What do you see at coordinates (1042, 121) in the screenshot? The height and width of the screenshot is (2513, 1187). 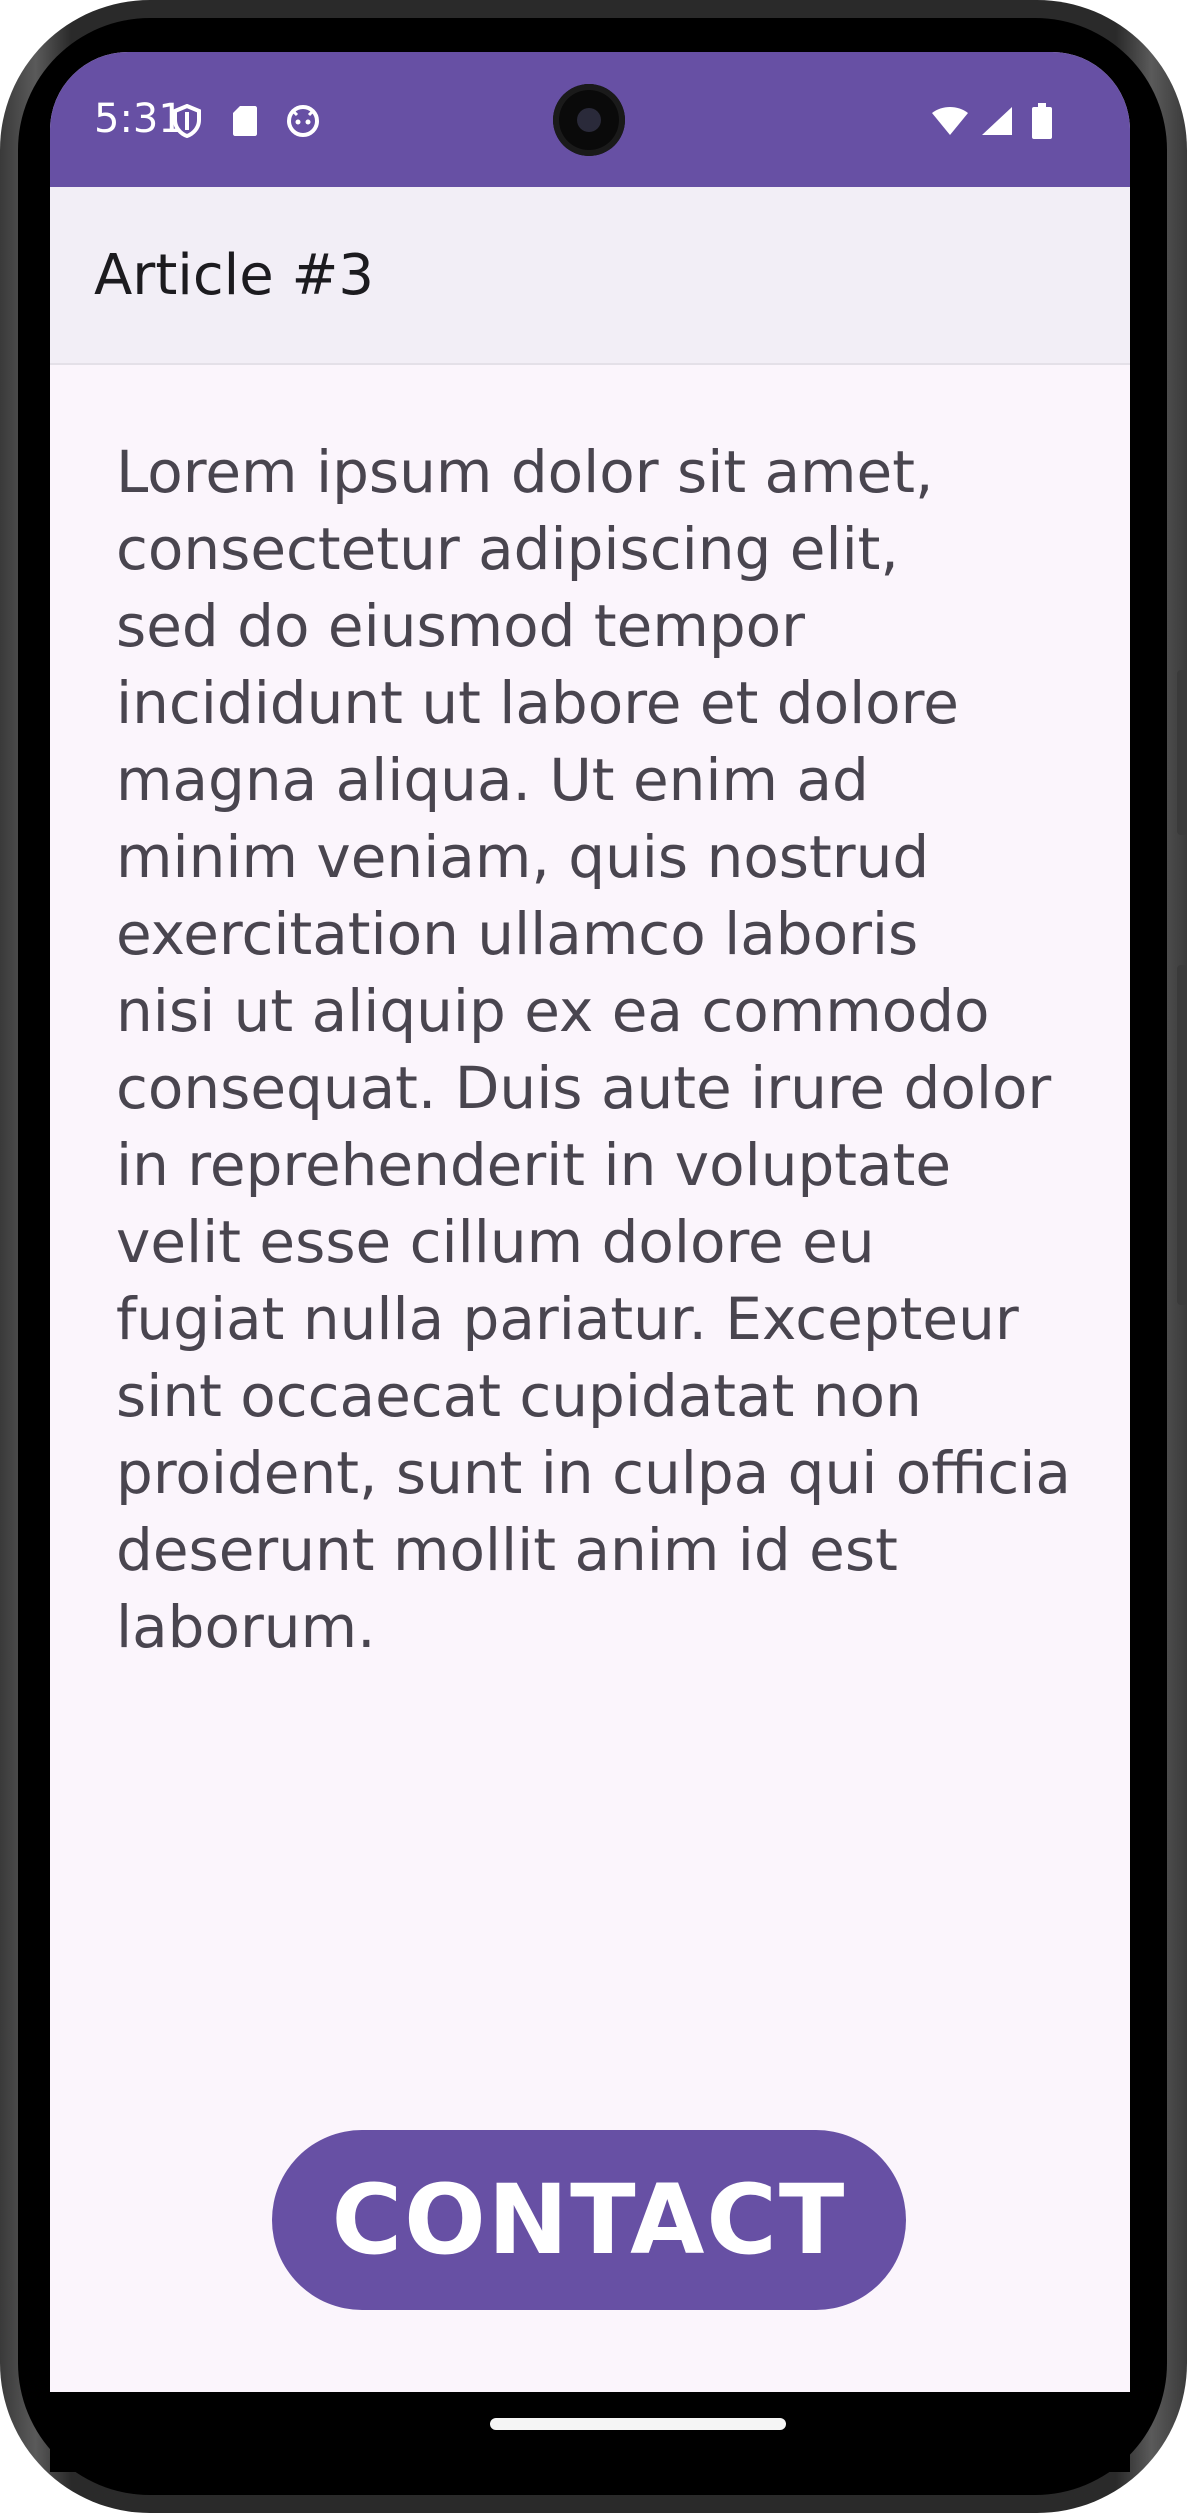 I see `battery-icon` at bounding box center [1042, 121].